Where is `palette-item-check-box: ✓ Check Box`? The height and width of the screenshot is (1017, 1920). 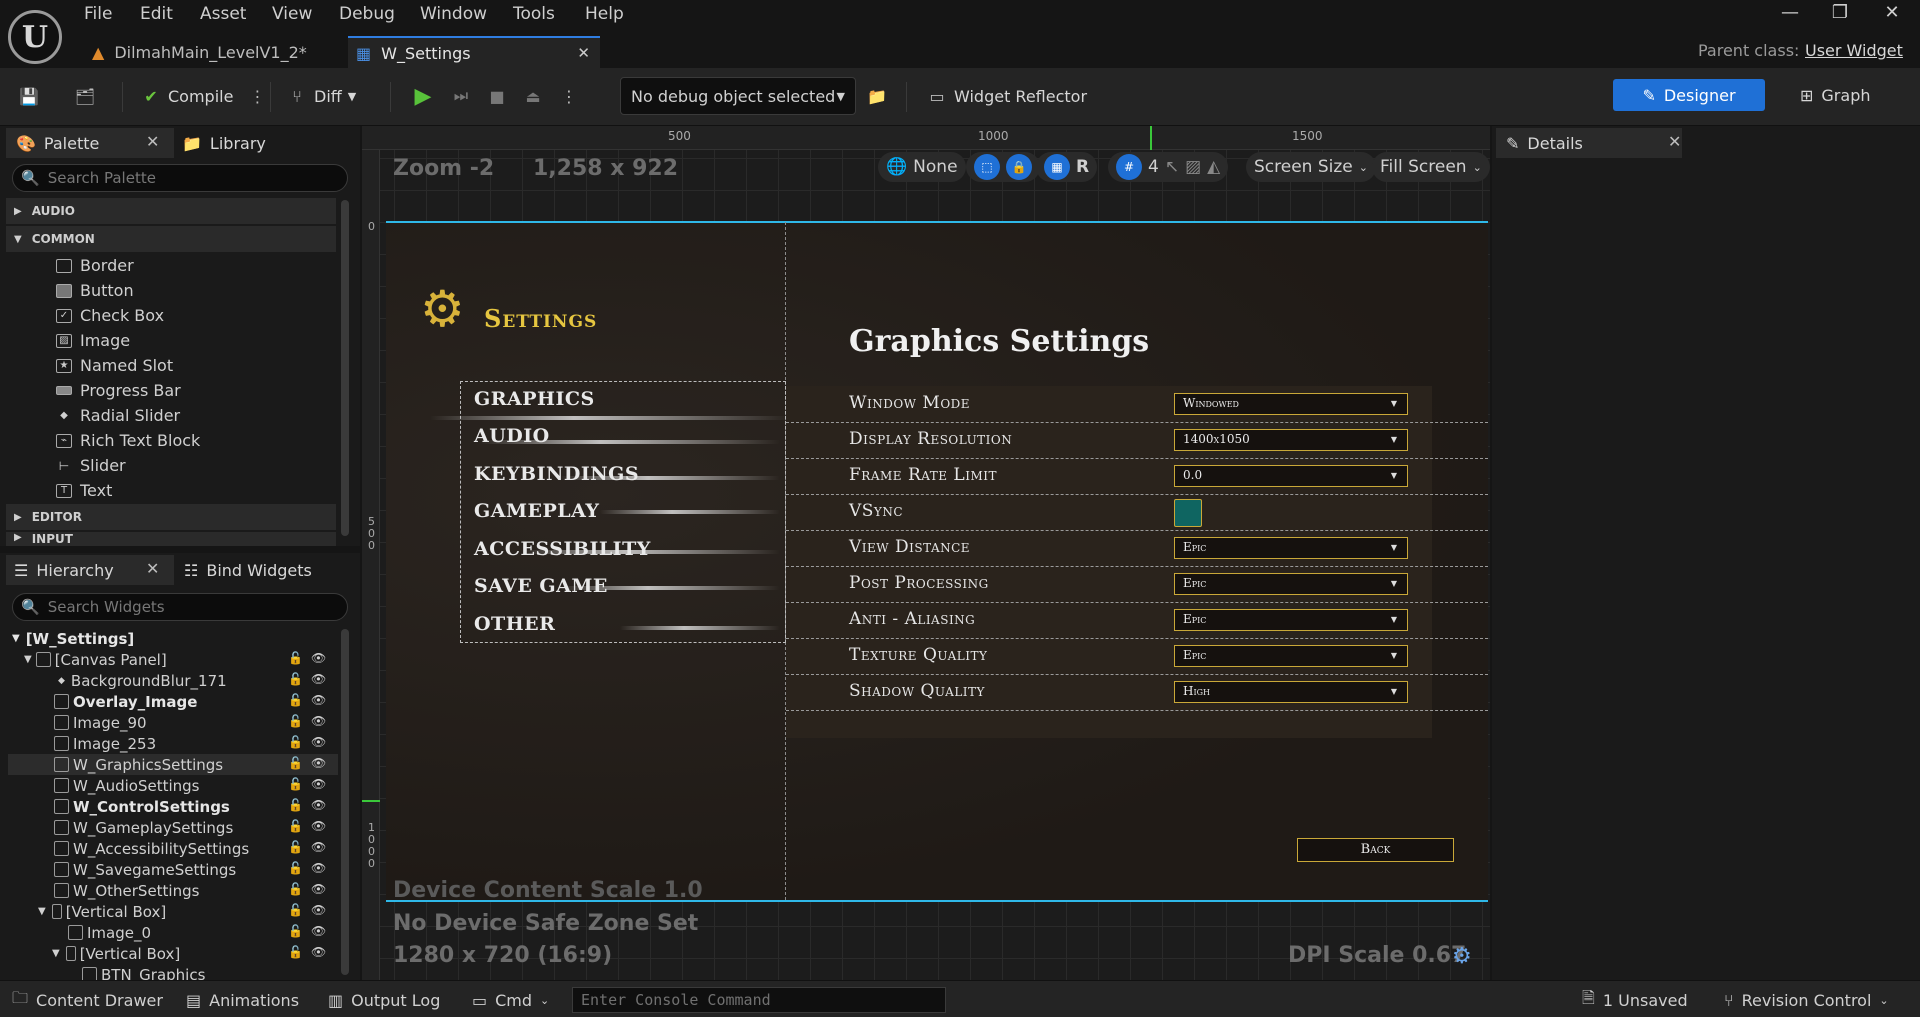
palette-item-check-box: ✓ Check Box is located at coordinates (110, 315).